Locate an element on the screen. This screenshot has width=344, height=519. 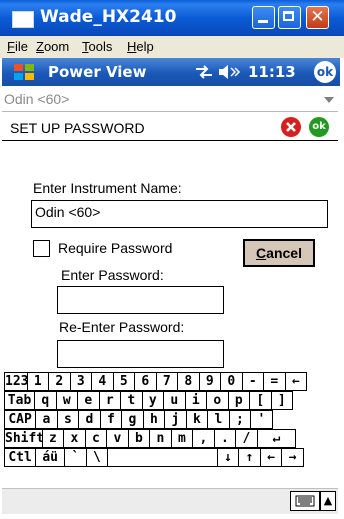
keyboard-key: ' is located at coordinates (261, 419).